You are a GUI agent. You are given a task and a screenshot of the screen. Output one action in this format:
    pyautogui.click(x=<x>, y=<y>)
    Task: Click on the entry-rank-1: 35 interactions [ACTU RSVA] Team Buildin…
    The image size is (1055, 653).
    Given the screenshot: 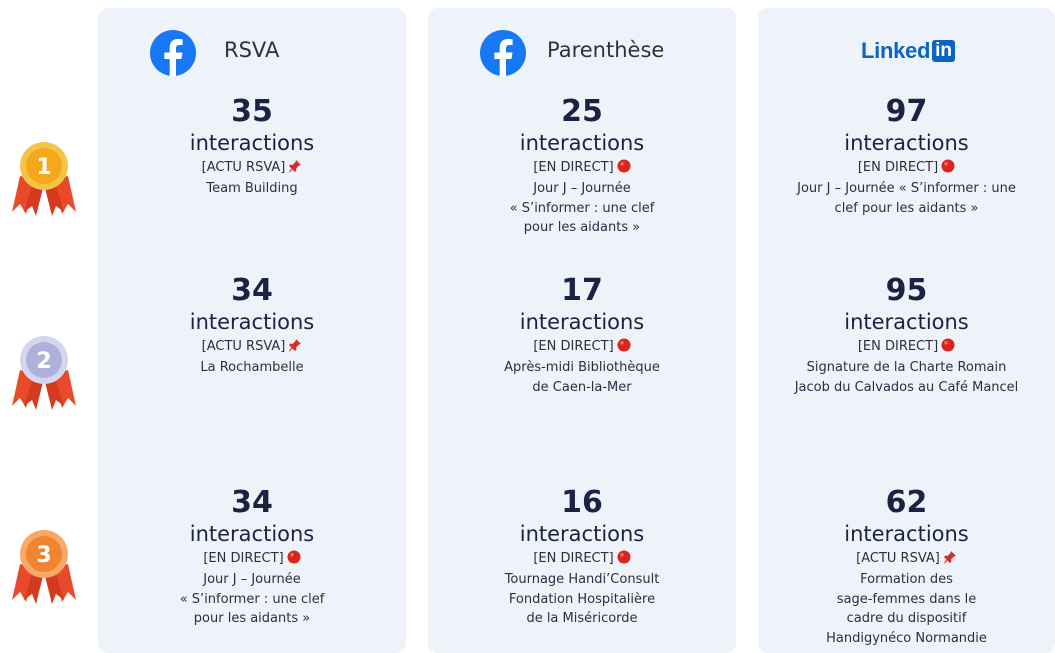 What is the action you would take?
    pyautogui.click(x=252, y=146)
    